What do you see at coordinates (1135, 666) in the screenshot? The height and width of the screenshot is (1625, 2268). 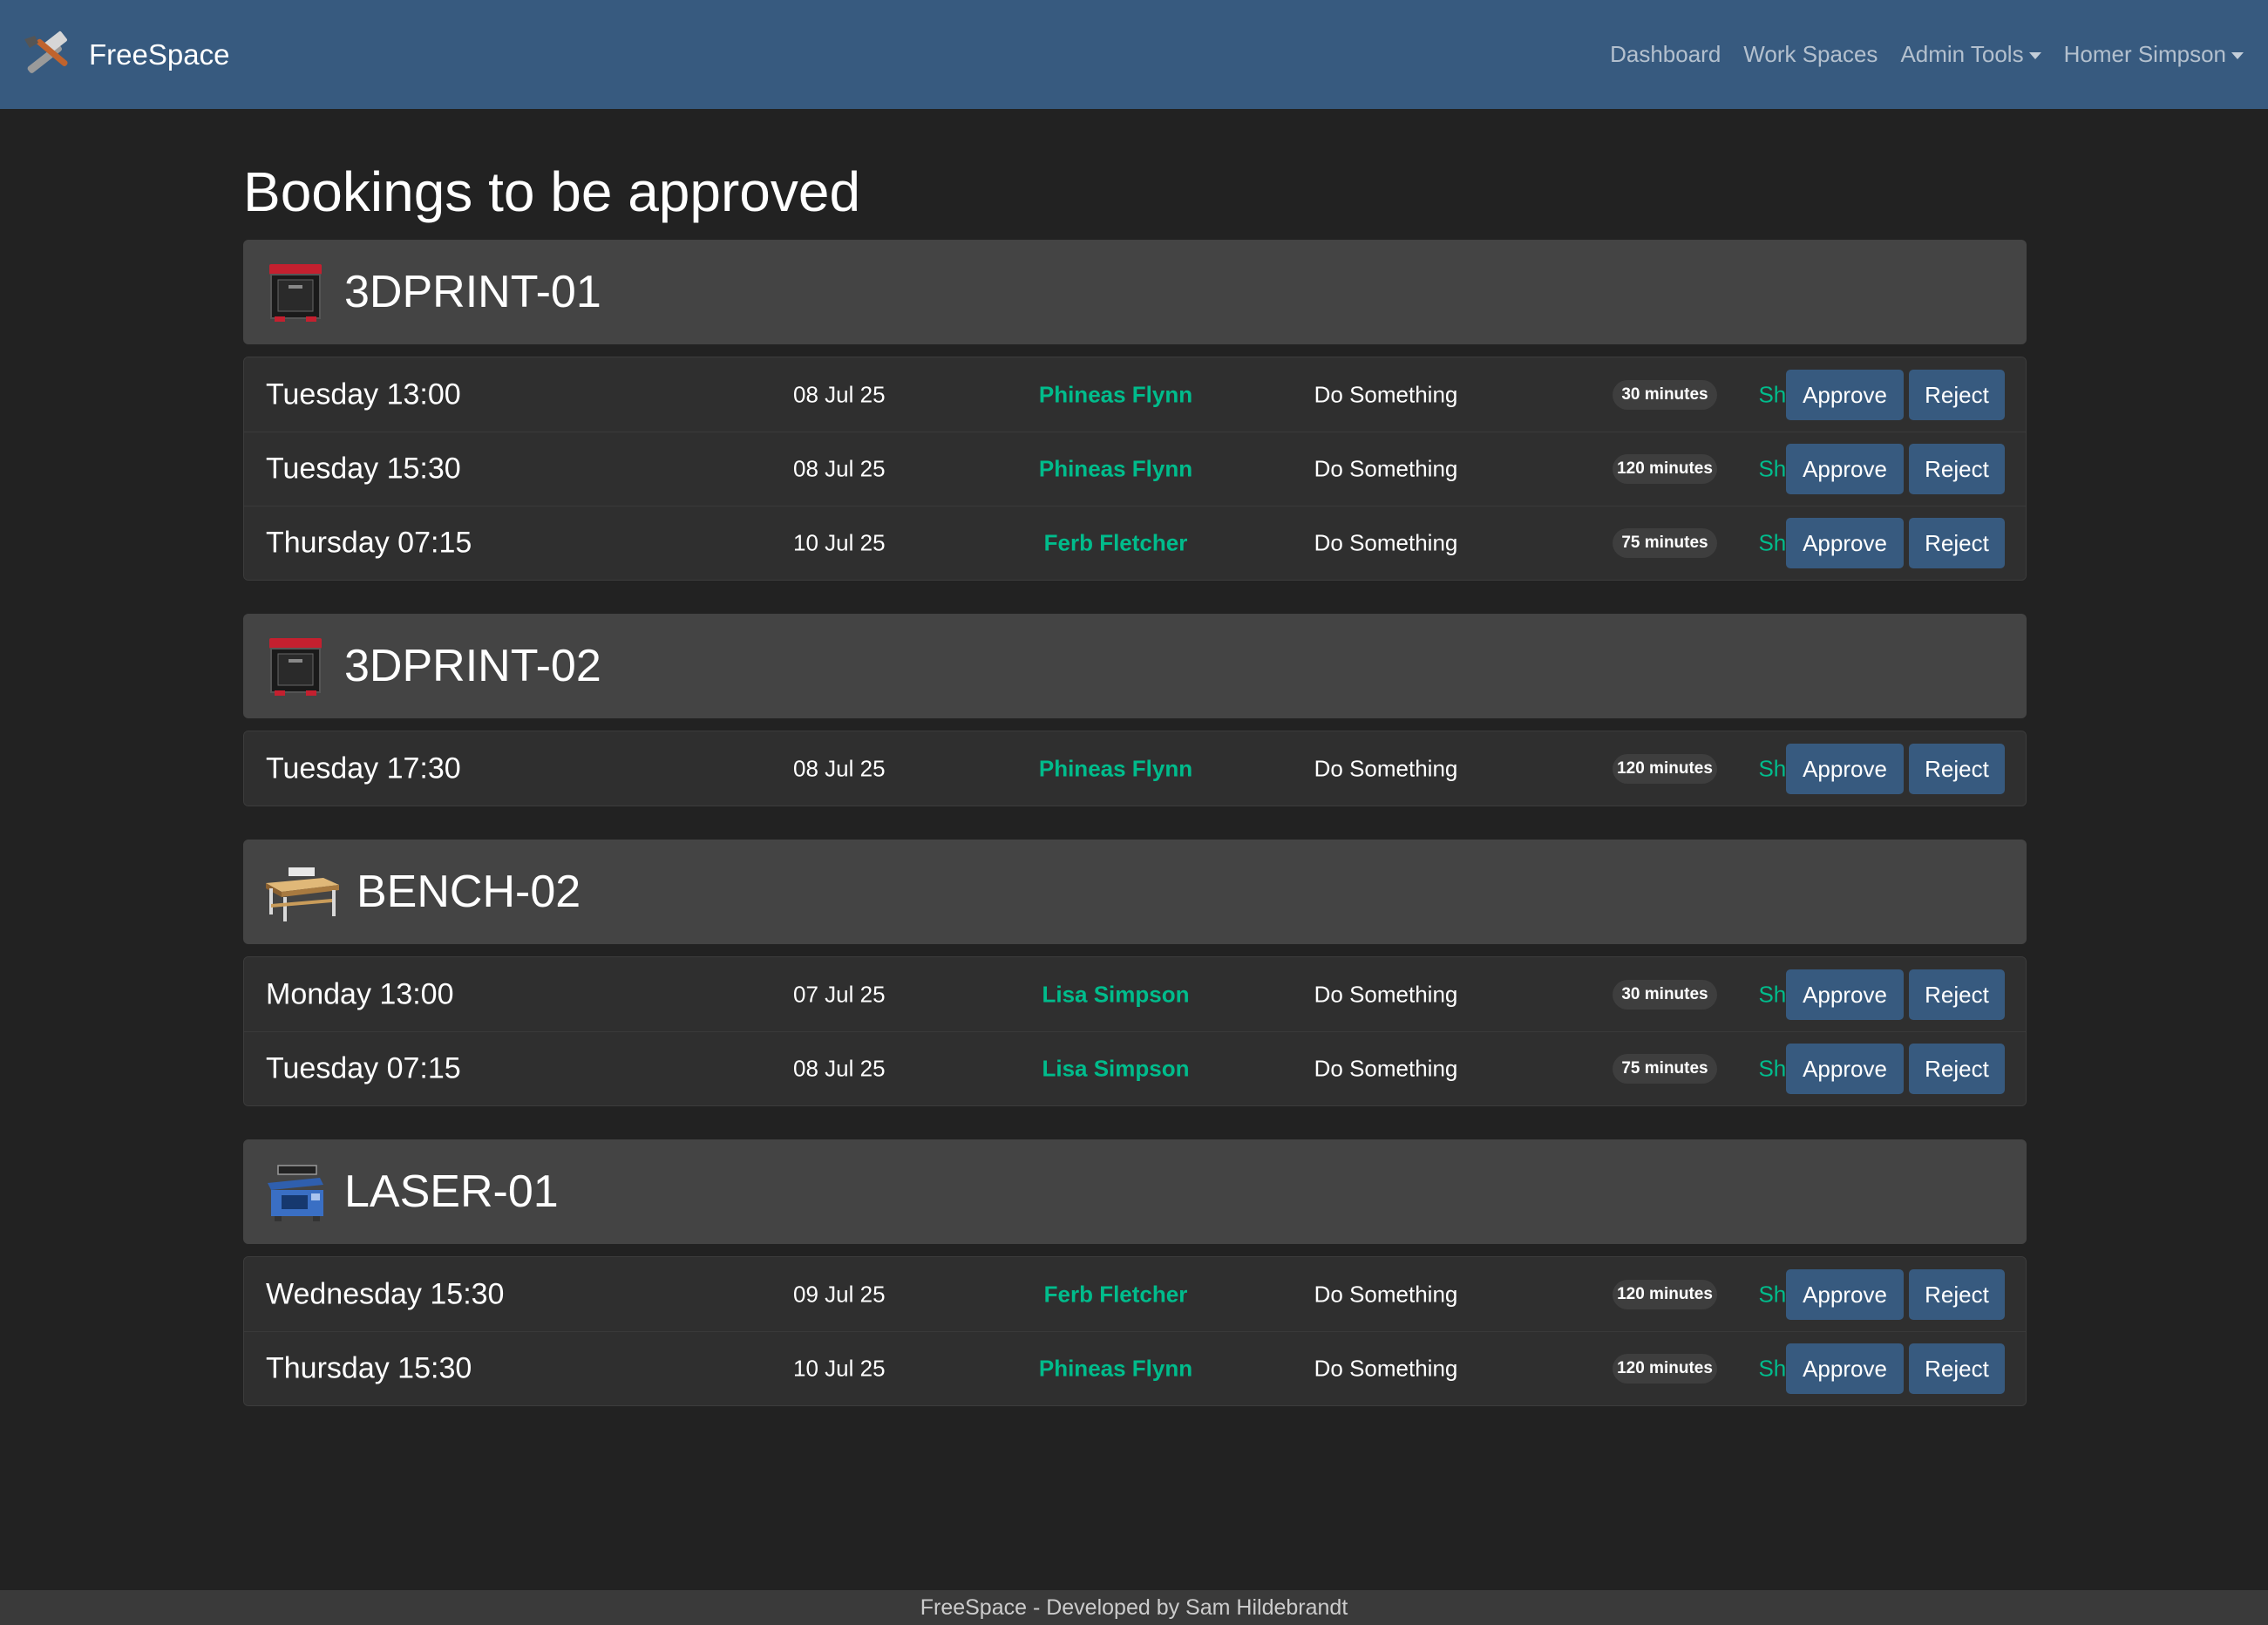 I see `workspace-header: 3DPRINT-02` at bounding box center [1135, 666].